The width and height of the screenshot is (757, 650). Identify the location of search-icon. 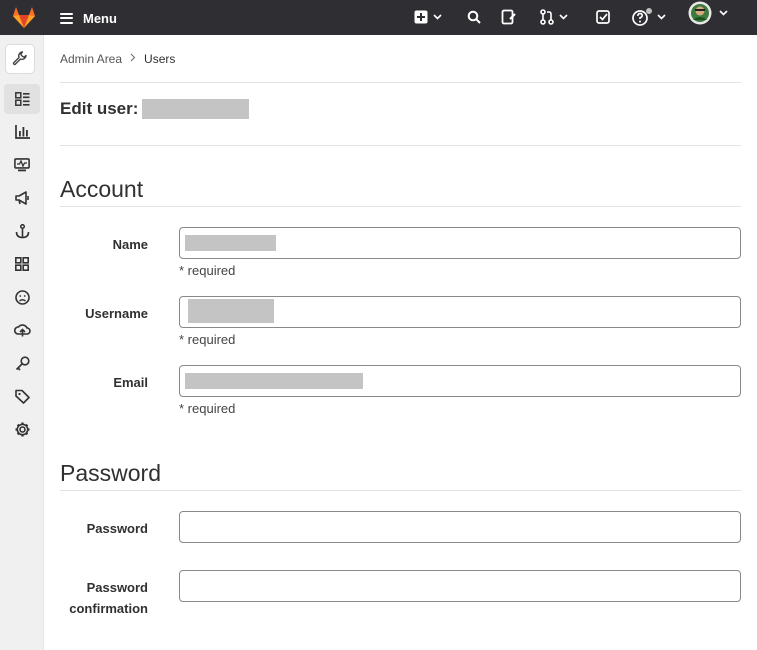
(474, 17).